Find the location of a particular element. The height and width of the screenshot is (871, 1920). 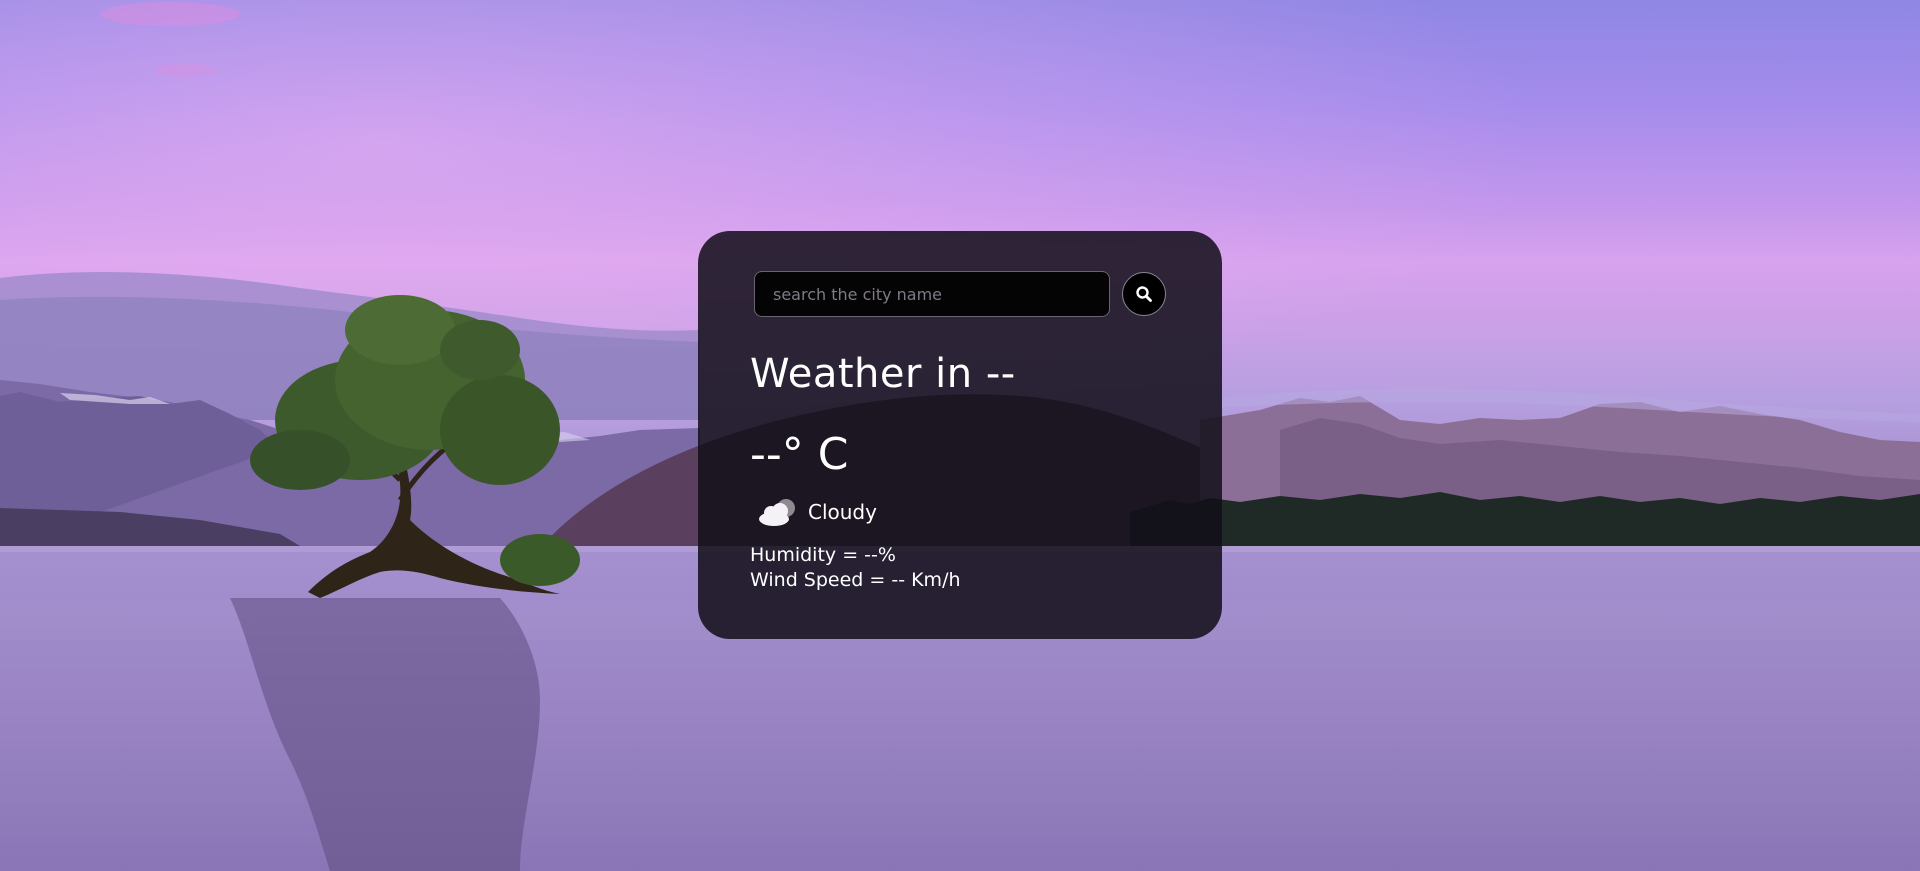

weather-condition: Cloudy is located at coordinates (816, 512).